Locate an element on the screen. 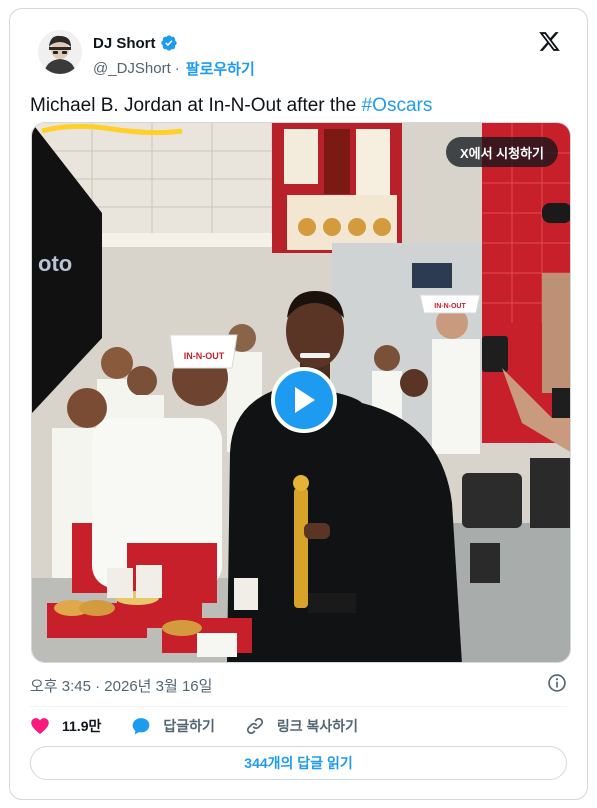 The width and height of the screenshot is (597, 808). play-icon is located at coordinates (305, 400).